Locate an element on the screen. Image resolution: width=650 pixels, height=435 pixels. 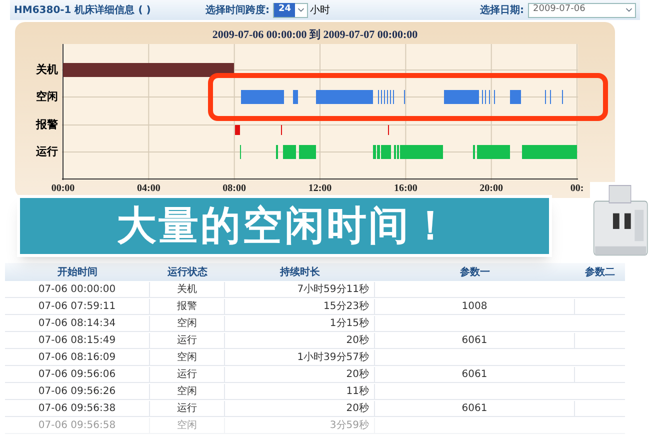
table-cell: 7小时59分11秒 is located at coordinates (300, 289).